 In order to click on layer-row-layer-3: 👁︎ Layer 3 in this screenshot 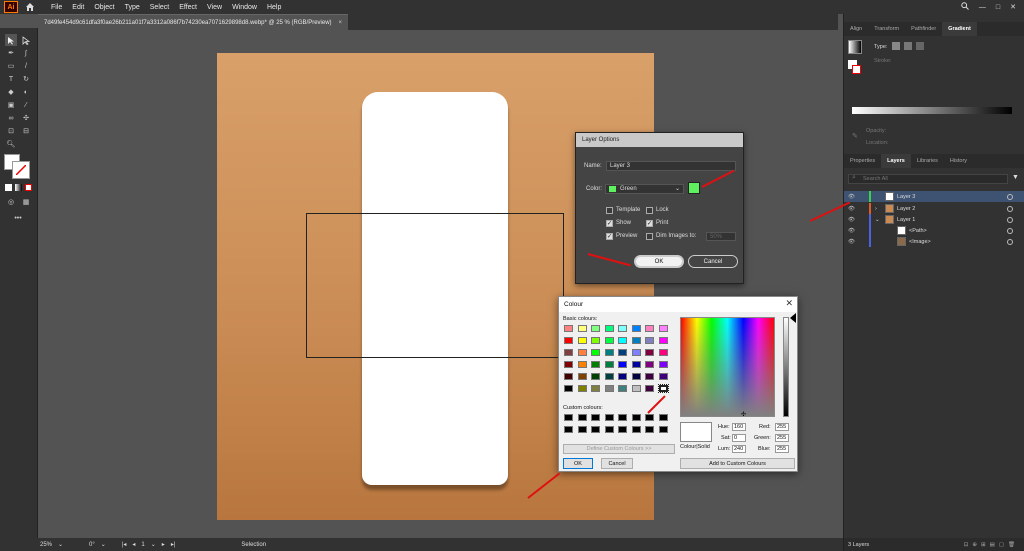, I will do `click(934, 196)`.